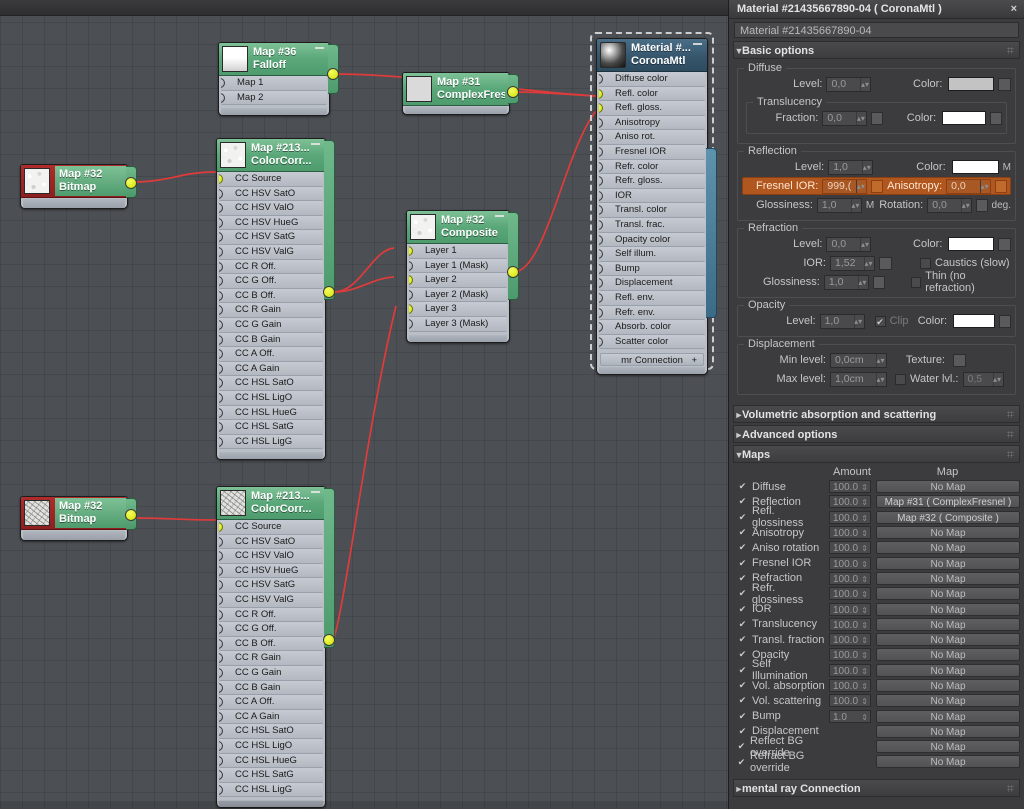 This screenshot has width=1024, height=809. I want to click on node-bitmap-top: Map #32 Bitmap, so click(78, 186).